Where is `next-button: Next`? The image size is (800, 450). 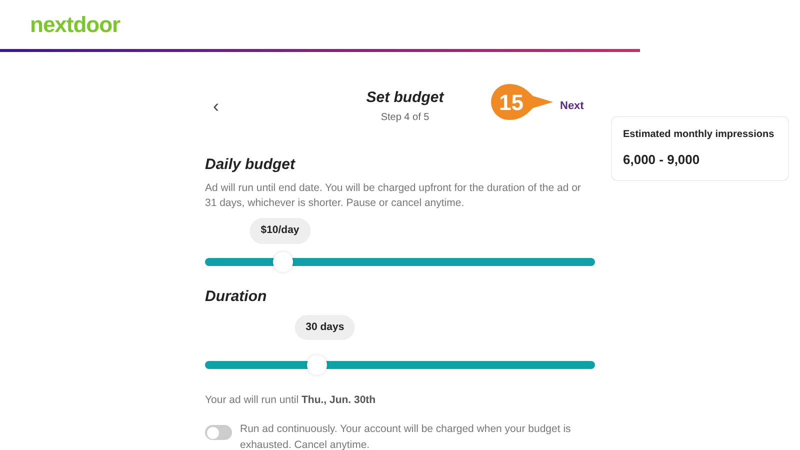
next-button: Next is located at coordinates (572, 106).